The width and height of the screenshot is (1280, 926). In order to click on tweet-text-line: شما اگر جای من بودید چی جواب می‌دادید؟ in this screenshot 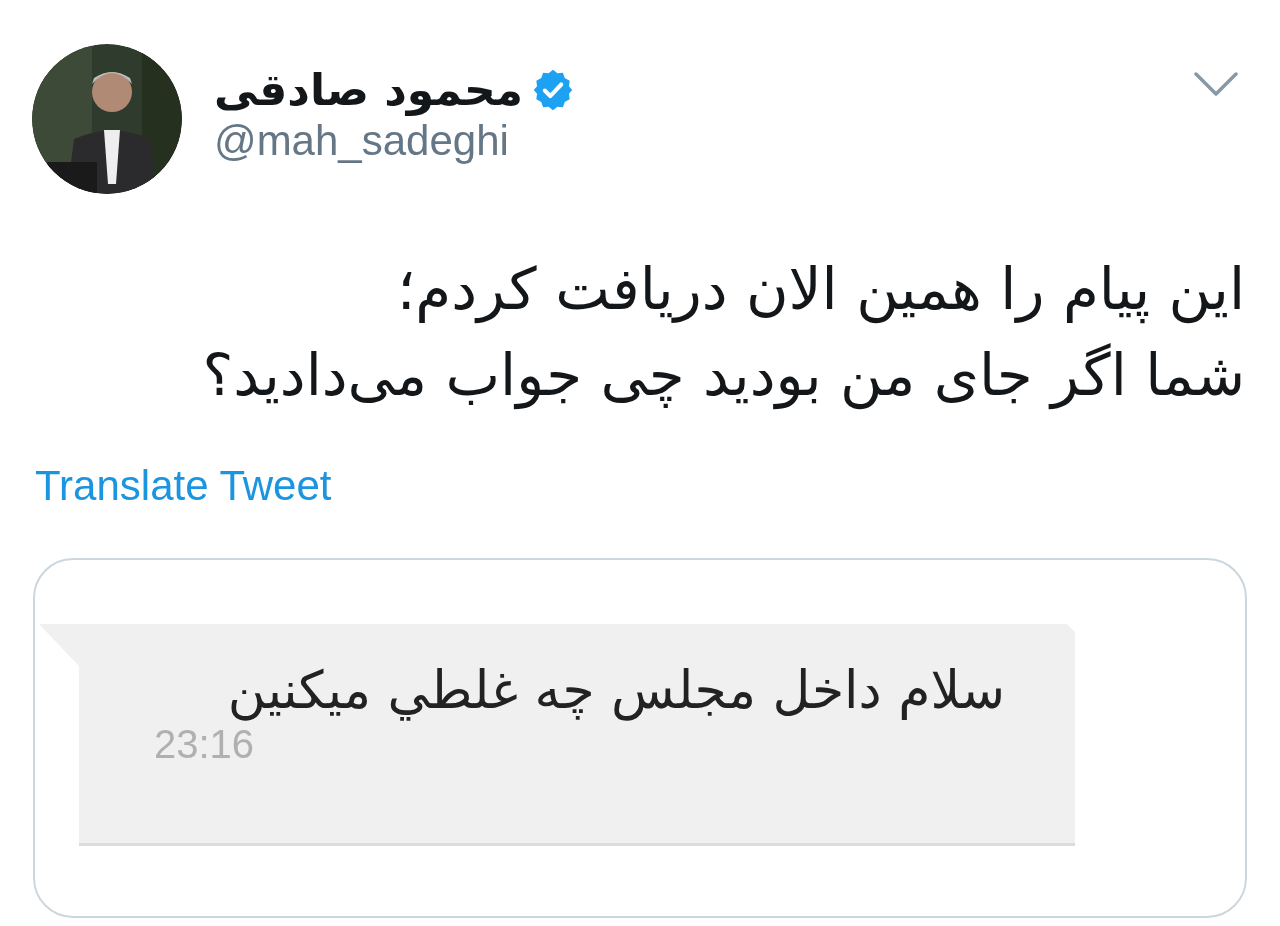, I will do `click(723, 376)`.